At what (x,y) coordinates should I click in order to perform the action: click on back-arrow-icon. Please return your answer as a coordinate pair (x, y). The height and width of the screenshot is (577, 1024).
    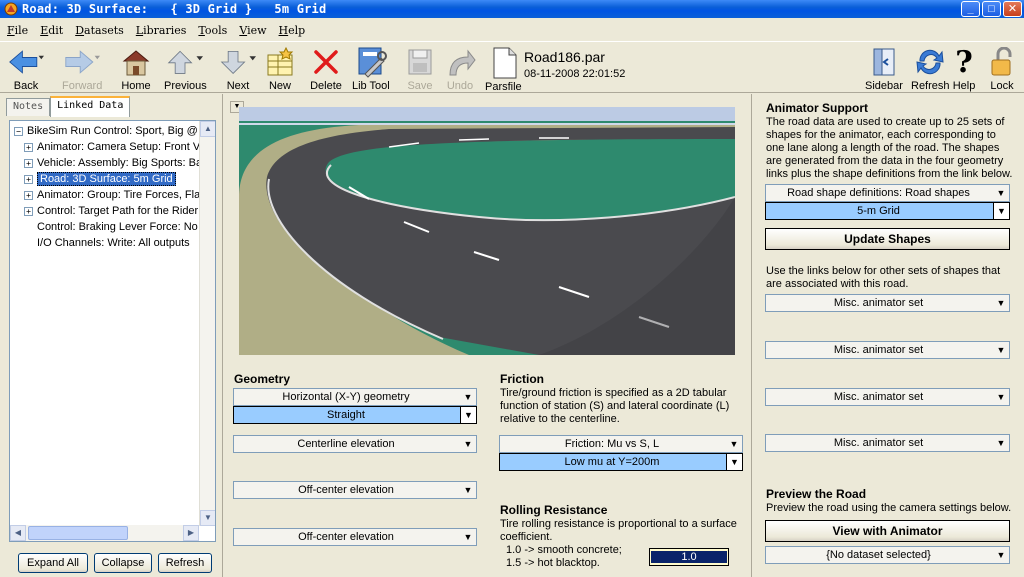
    Looking at the image, I should click on (26, 62).